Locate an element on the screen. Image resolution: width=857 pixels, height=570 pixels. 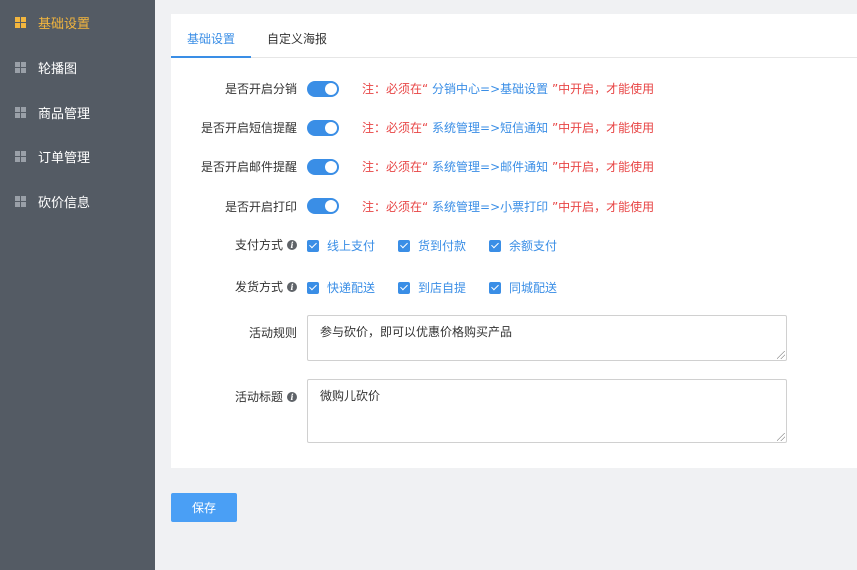
email-reminder-toggle is located at coordinates (323, 167).